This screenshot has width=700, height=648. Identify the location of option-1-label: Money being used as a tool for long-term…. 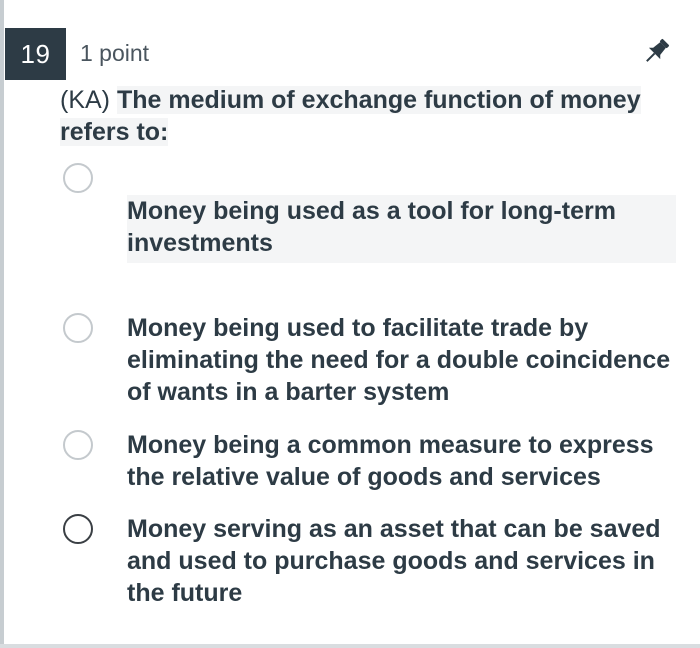
(401, 229).